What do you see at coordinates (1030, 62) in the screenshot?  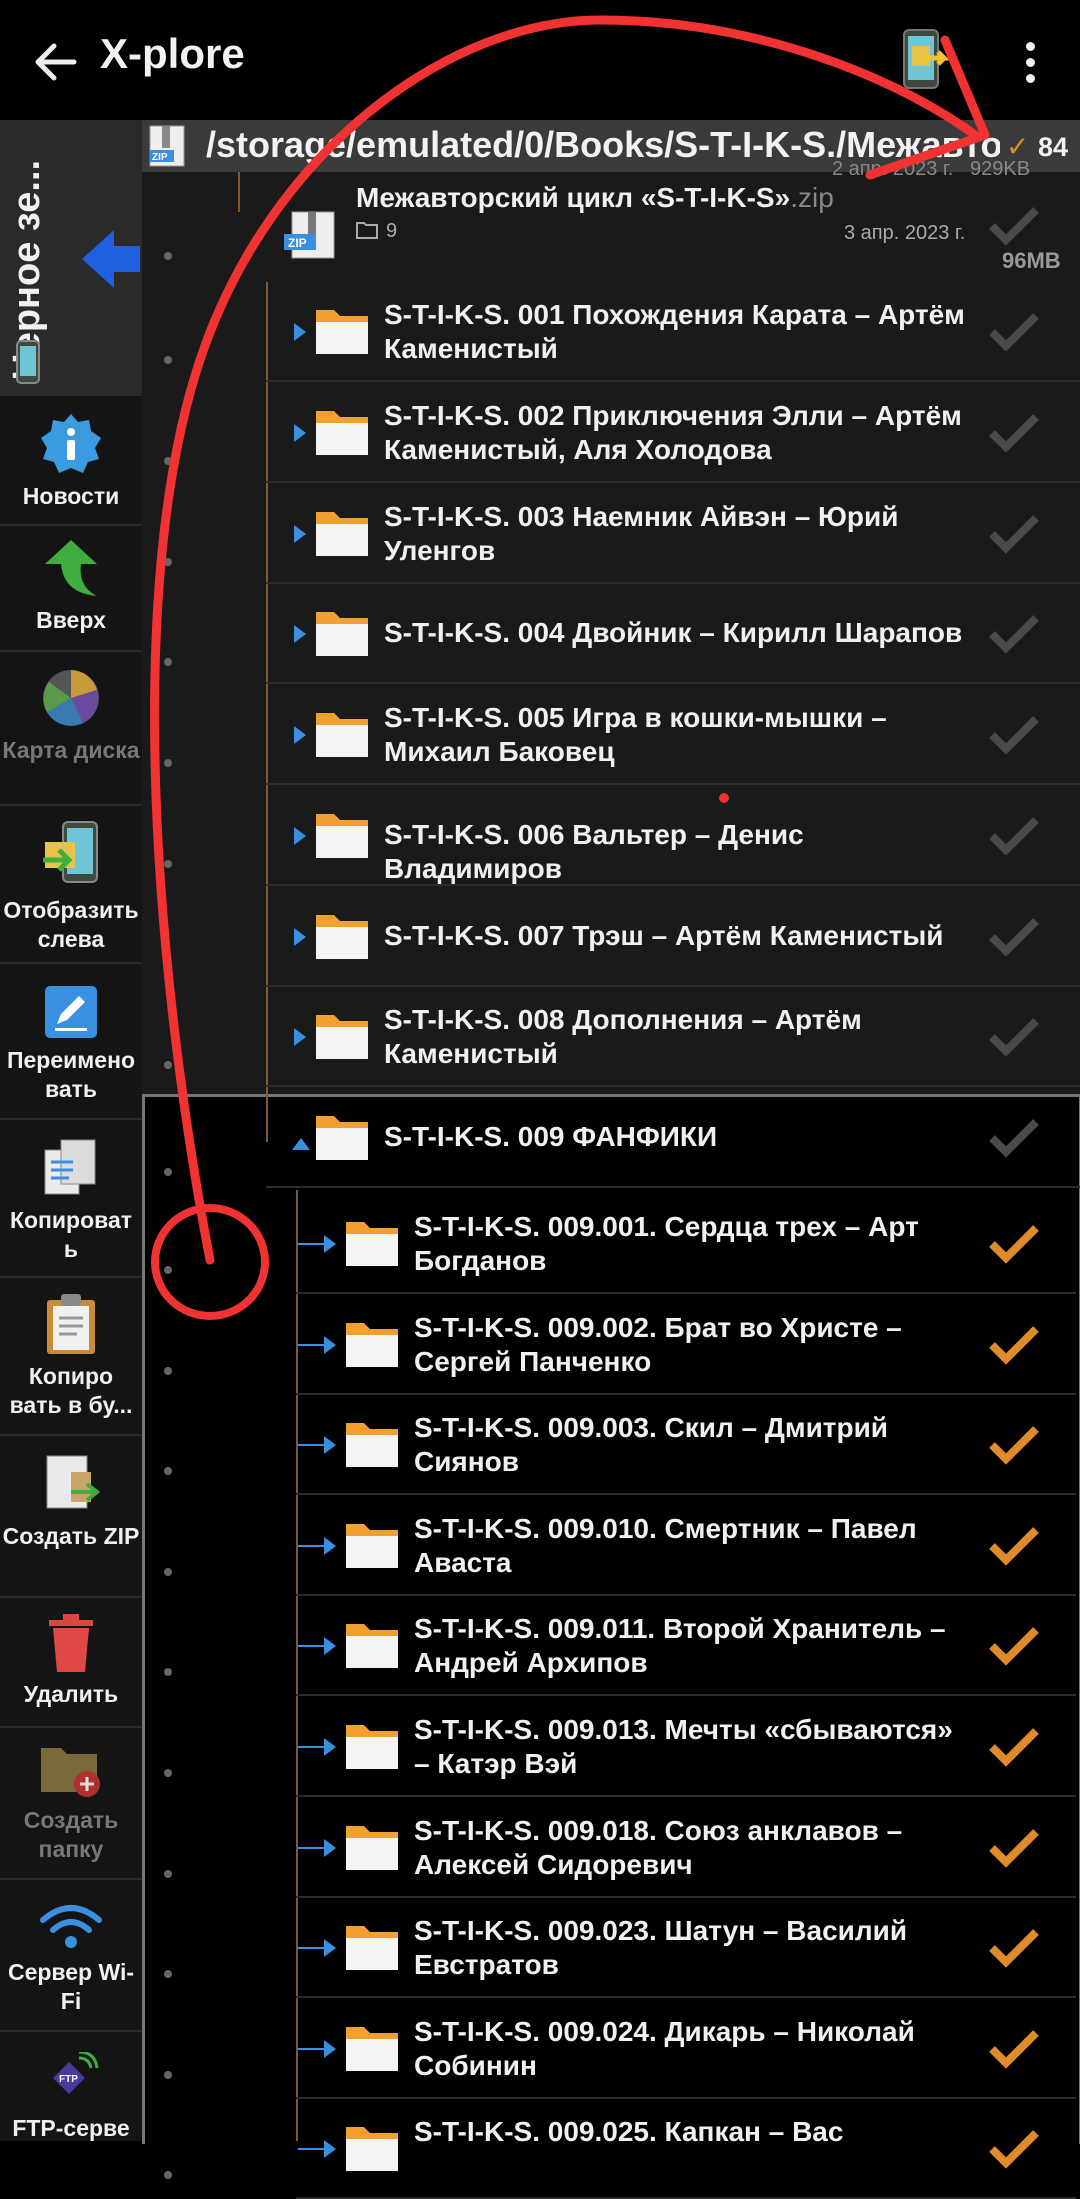 I see `more-options-icon` at bounding box center [1030, 62].